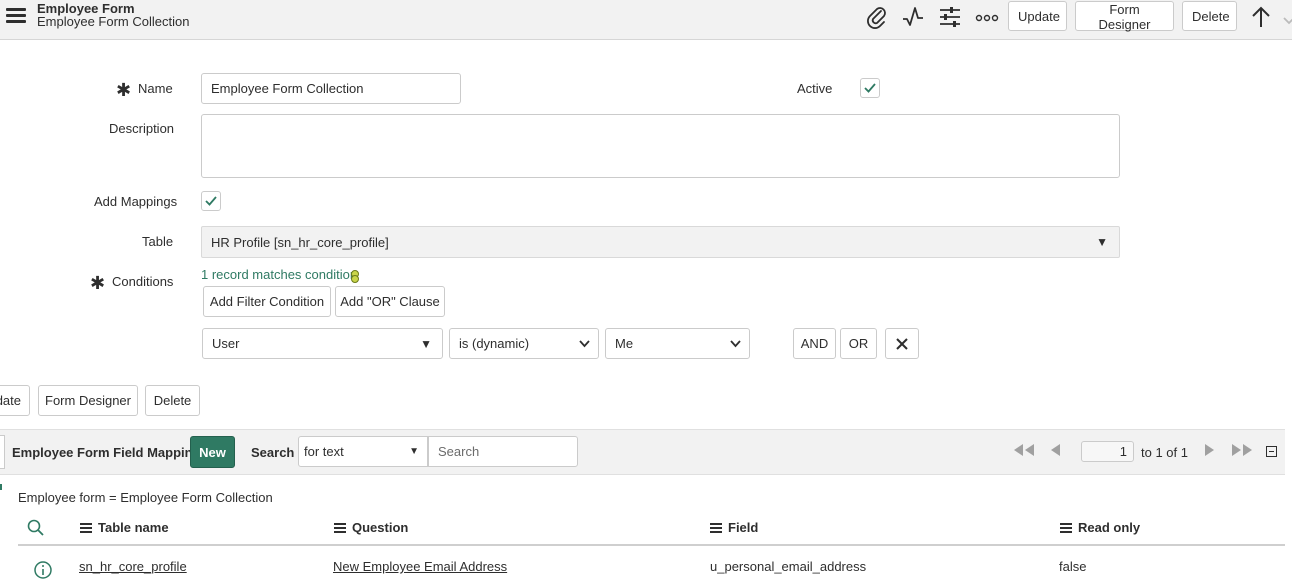 The image size is (1292, 588). Describe the element at coordinates (1164, 452) in the screenshot. I see `page-range-text: to 1 of 1` at that location.